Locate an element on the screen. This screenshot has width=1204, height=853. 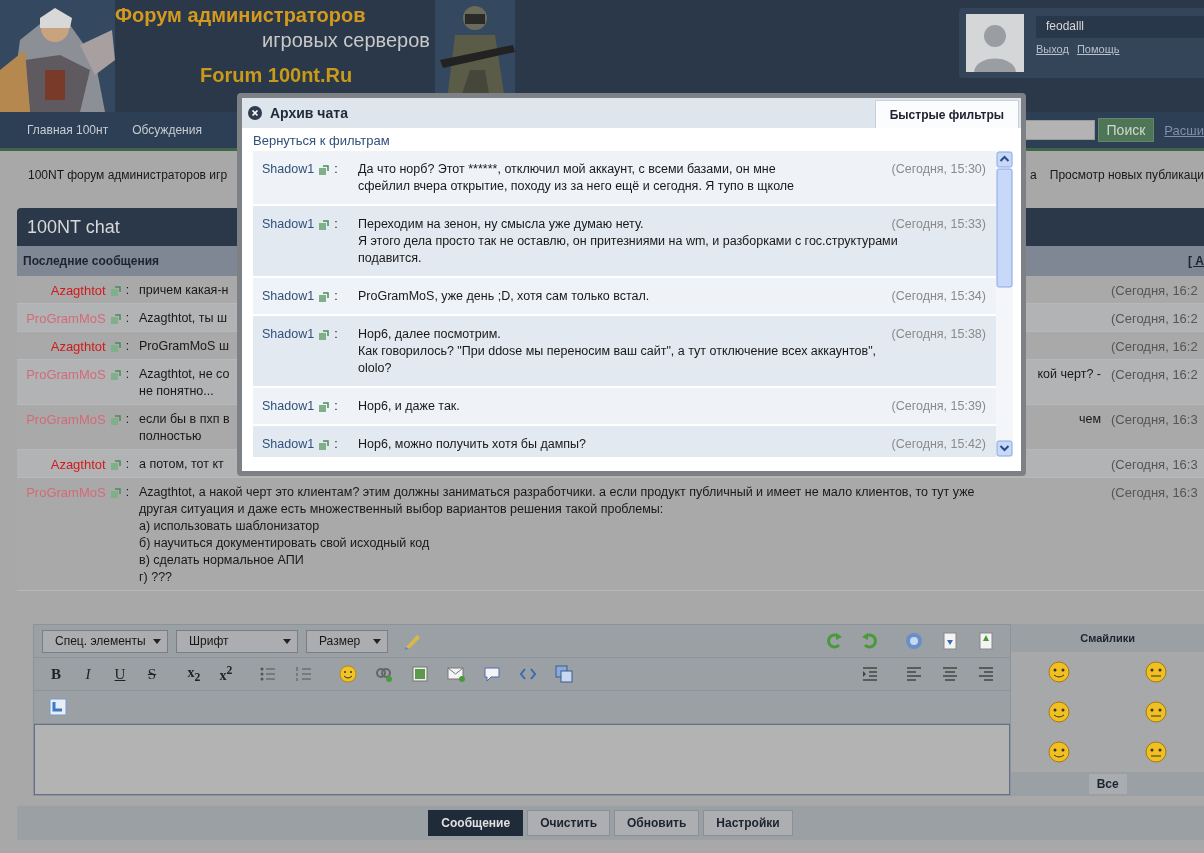
message-time: (Сегодня, 15:34) is located at coordinates (939, 296).